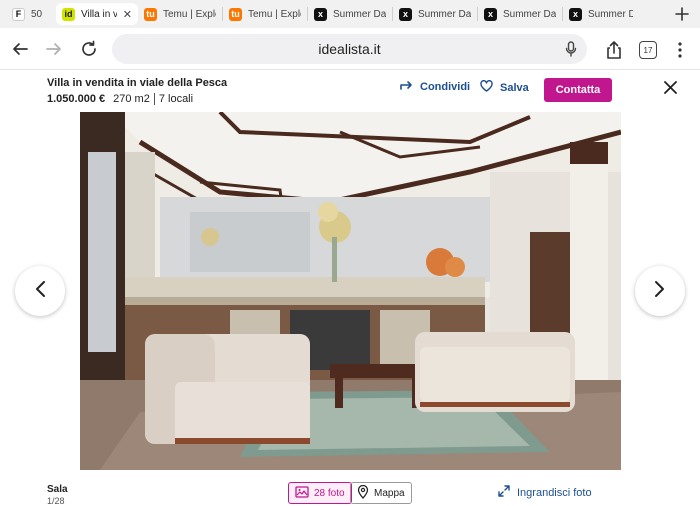 This screenshot has width=700, height=506. Describe the element at coordinates (682, 14) in the screenshot. I see `plus-icon` at that location.